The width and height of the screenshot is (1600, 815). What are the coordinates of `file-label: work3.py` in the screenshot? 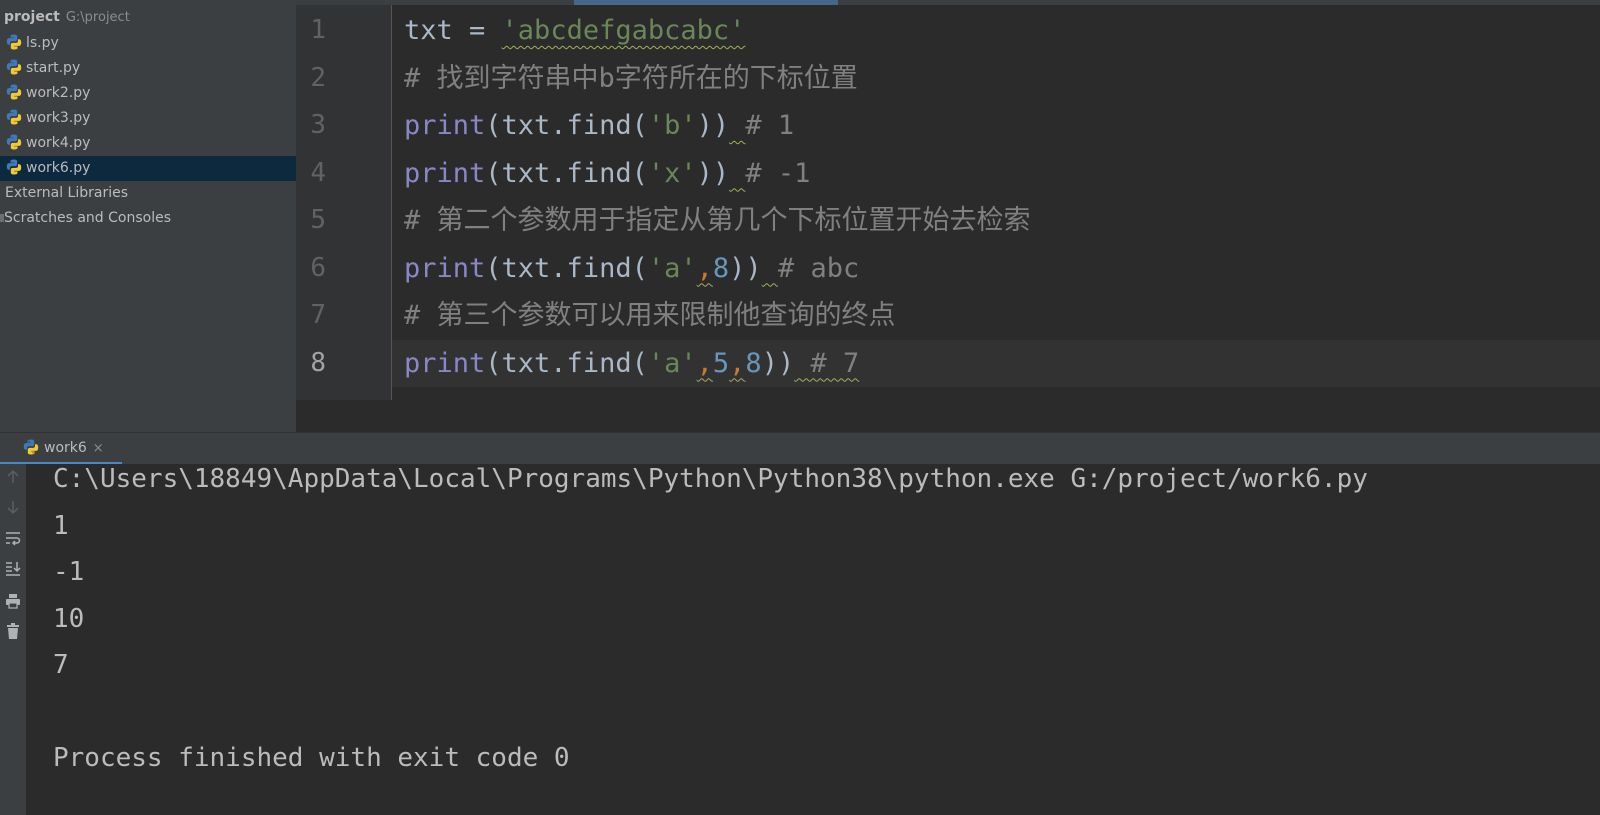 It's located at (58, 118).